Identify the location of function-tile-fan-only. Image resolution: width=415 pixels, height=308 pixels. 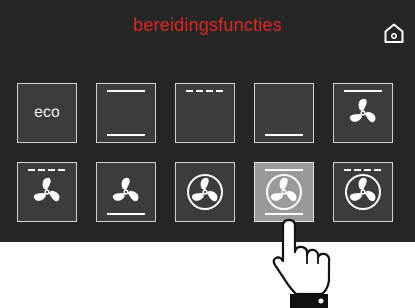
(363, 113).